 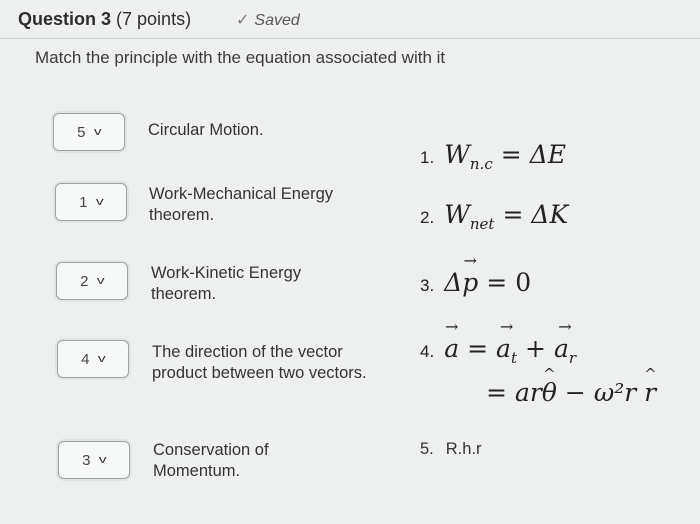 What do you see at coordinates (65, 19) in the screenshot?
I see `question-number: Question 3` at bounding box center [65, 19].